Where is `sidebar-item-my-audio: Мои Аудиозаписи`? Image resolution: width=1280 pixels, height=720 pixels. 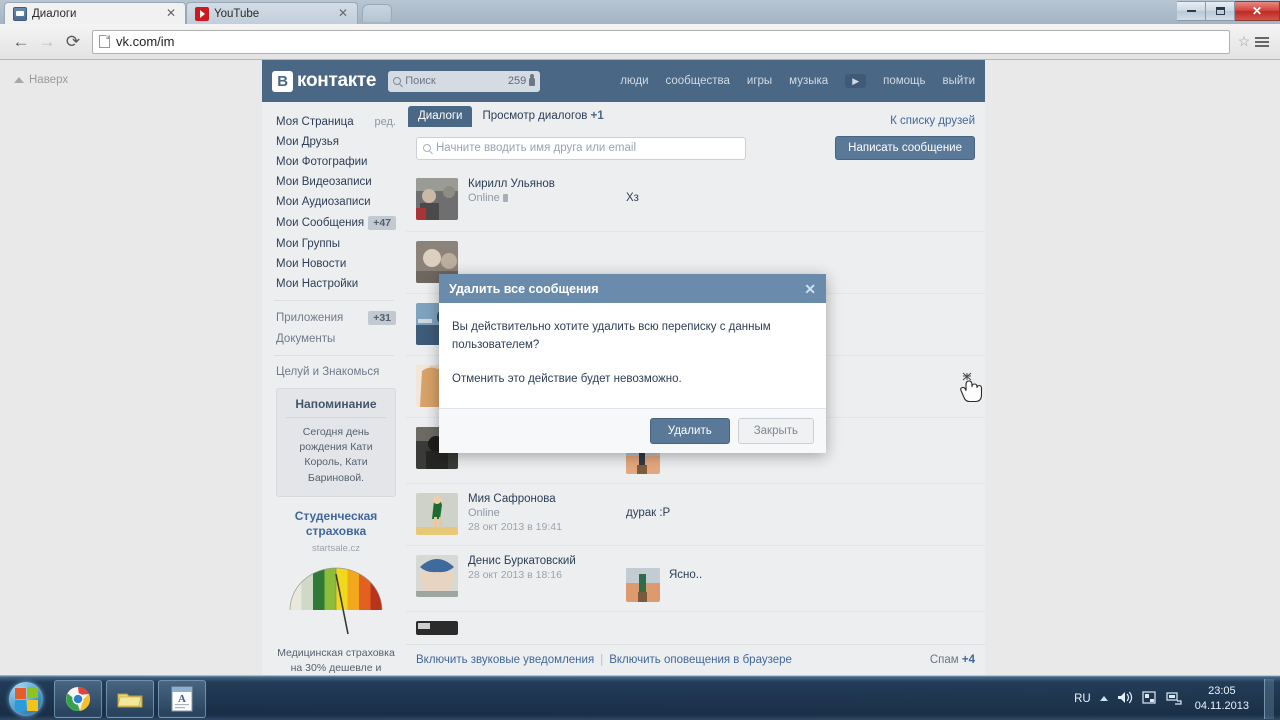 sidebar-item-my-audio: Мои Аудиозаписи is located at coordinates (334, 202).